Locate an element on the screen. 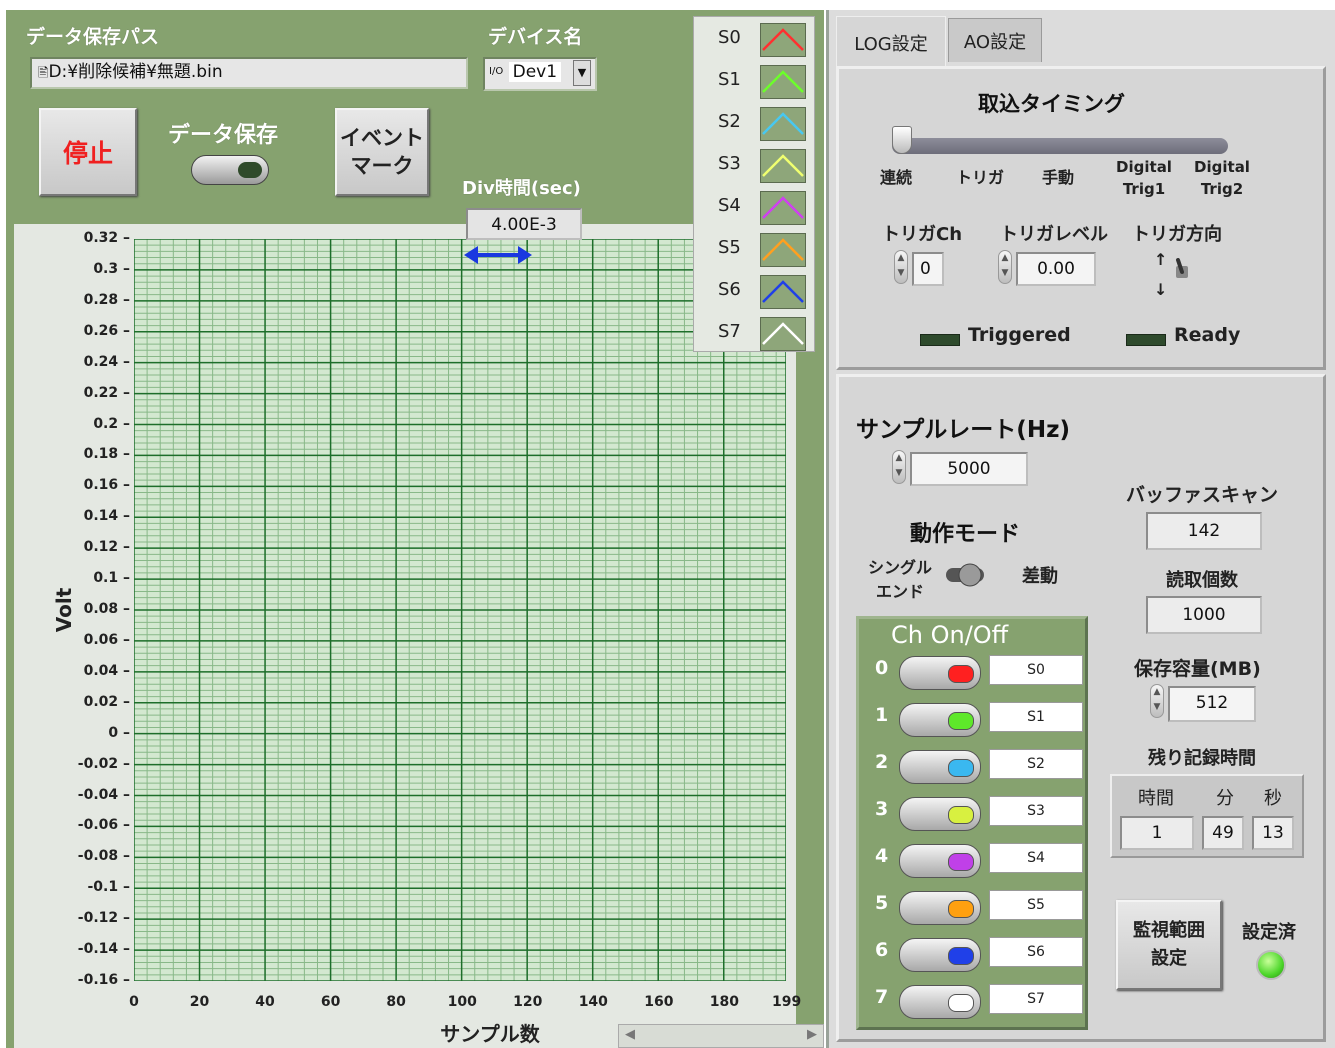  device-select: I/O Dev1 ▼ is located at coordinates (540, 74).